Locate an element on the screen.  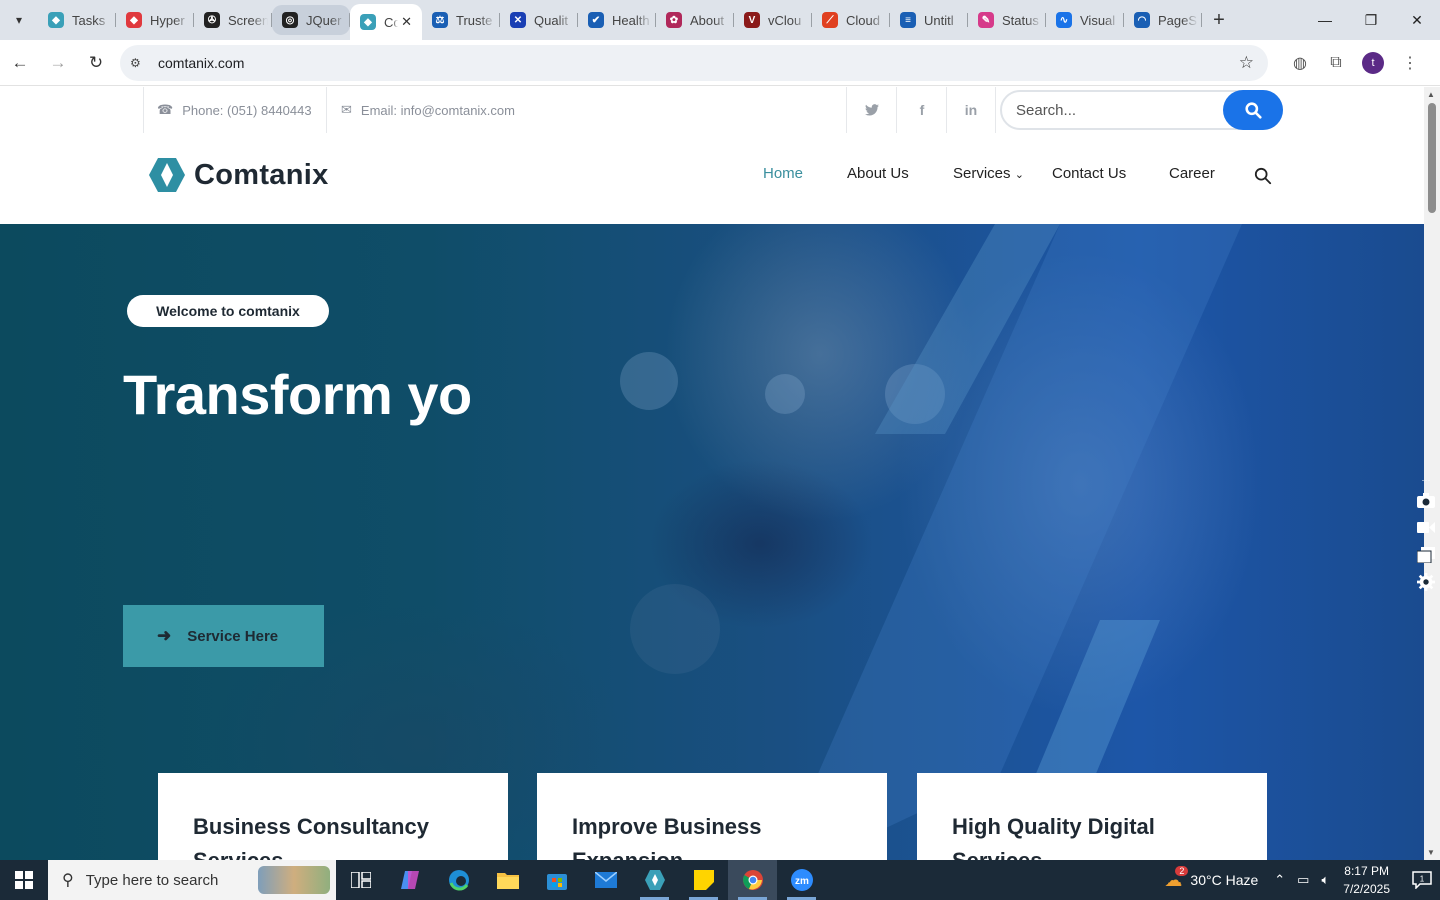
site-info-icon: ⚙ is located at coordinates (140, 63).